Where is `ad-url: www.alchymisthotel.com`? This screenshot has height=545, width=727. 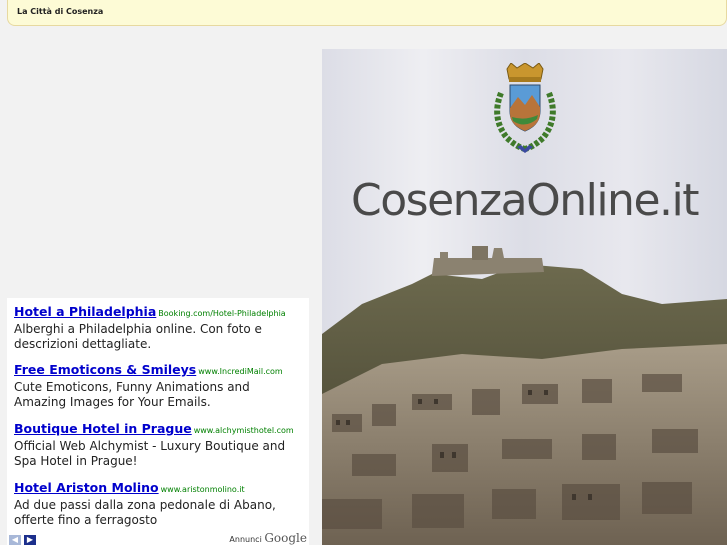
ad-url: www.alchymisthotel.com is located at coordinates (244, 430).